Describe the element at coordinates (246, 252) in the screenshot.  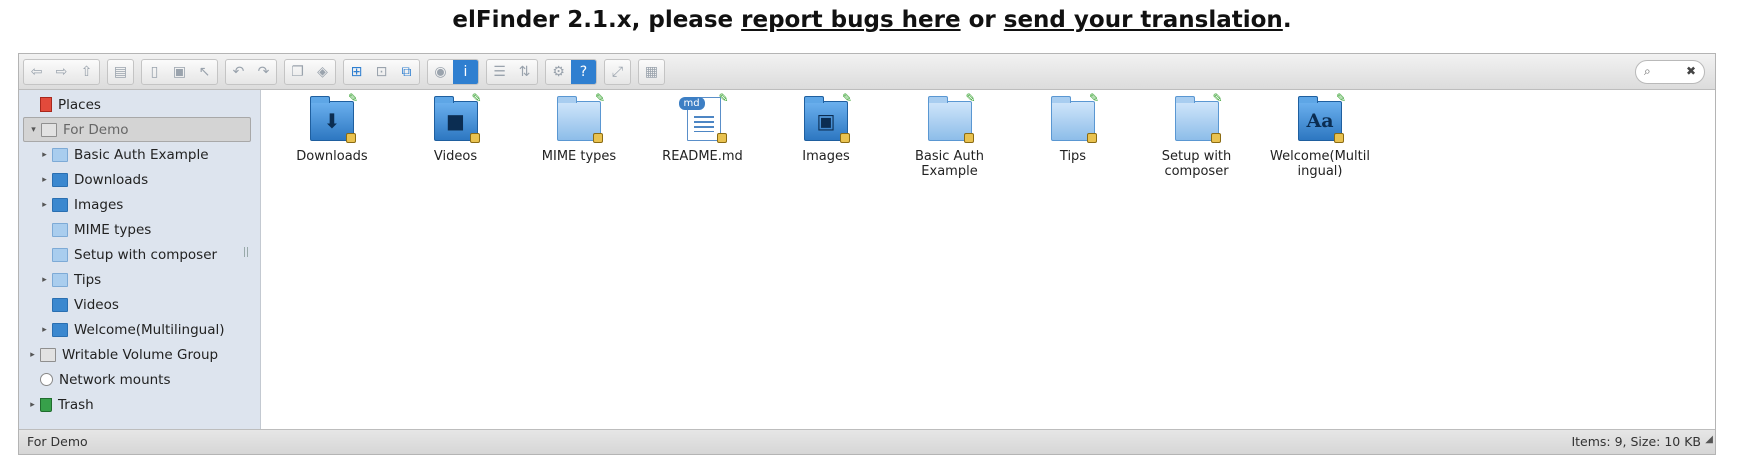
I see `navbar-resize-handle` at that location.